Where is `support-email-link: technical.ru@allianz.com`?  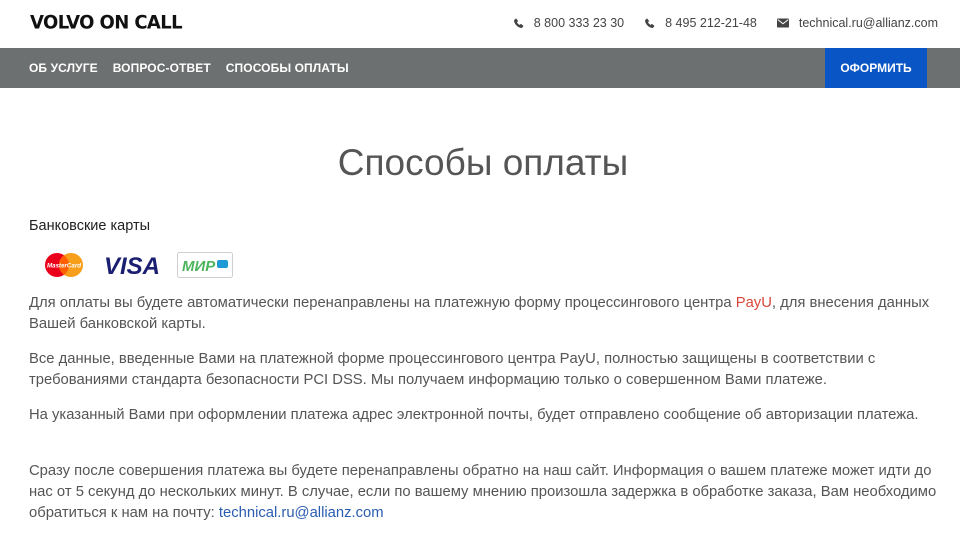
support-email-link: technical.ru@allianz.com is located at coordinates (301, 513).